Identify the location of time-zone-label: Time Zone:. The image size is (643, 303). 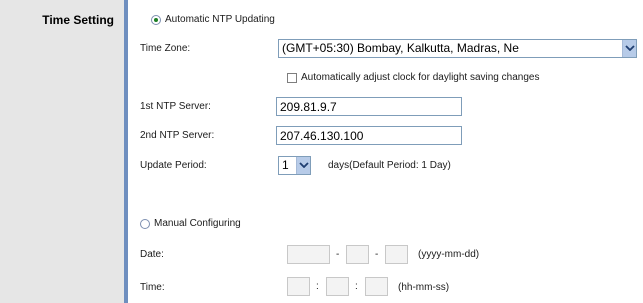
(165, 48).